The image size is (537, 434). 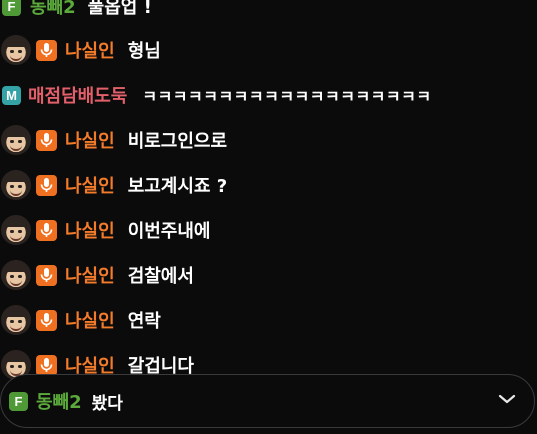 What do you see at coordinates (144, 321) in the screenshot?
I see `chat-text: 연락` at bounding box center [144, 321].